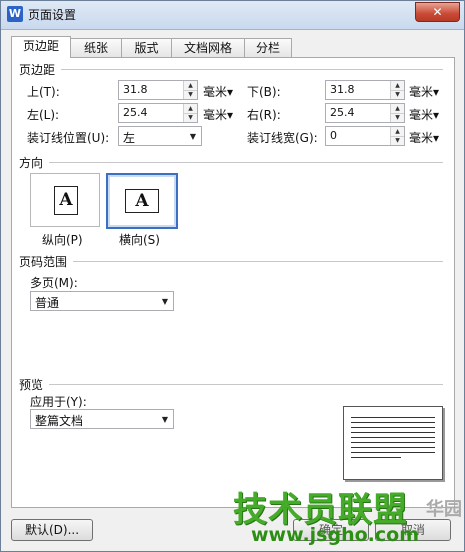 This screenshot has height=552, width=465. What do you see at coordinates (41, 47) in the screenshot?
I see `tab-margins: 页边距` at bounding box center [41, 47].